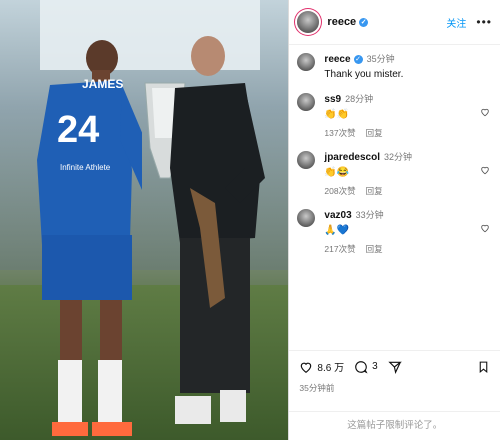  Describe the element at coordinates (339, 133) in the screenshot. I see `comment-likes: 137次赞` at that location.